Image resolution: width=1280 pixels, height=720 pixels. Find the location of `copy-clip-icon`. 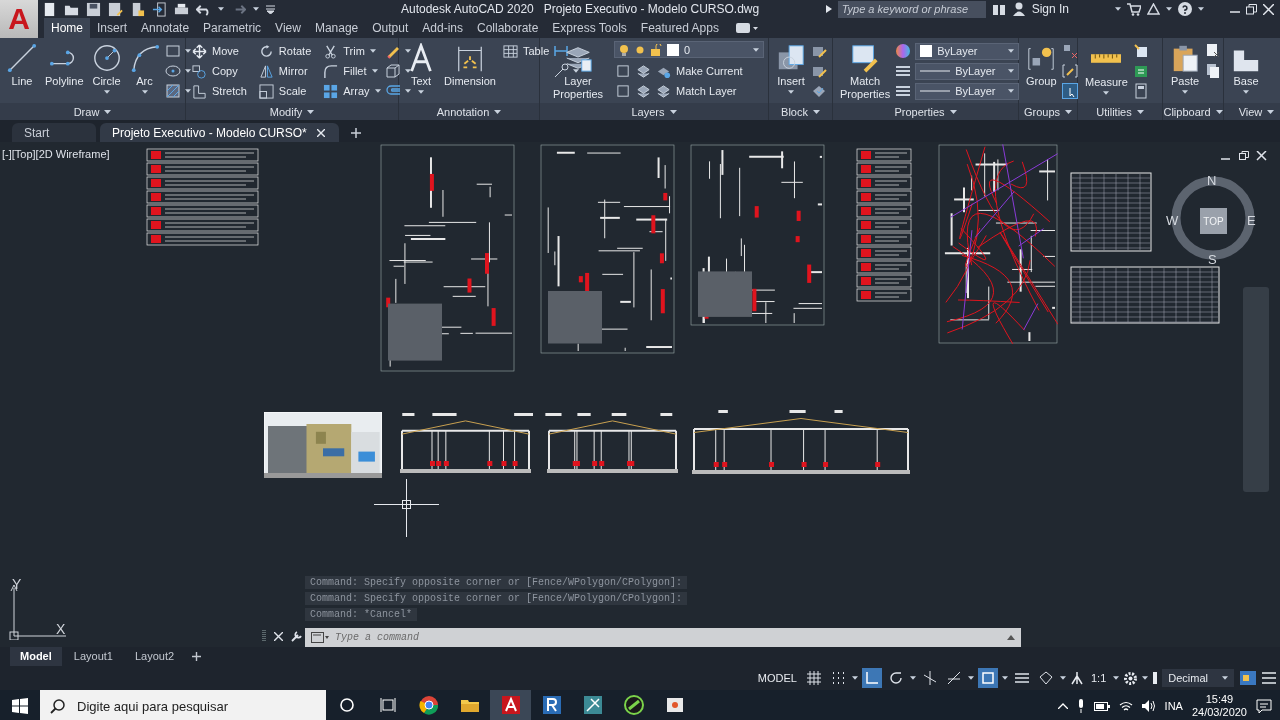

copy-clip-icon is located at coordinates (1213, 71).